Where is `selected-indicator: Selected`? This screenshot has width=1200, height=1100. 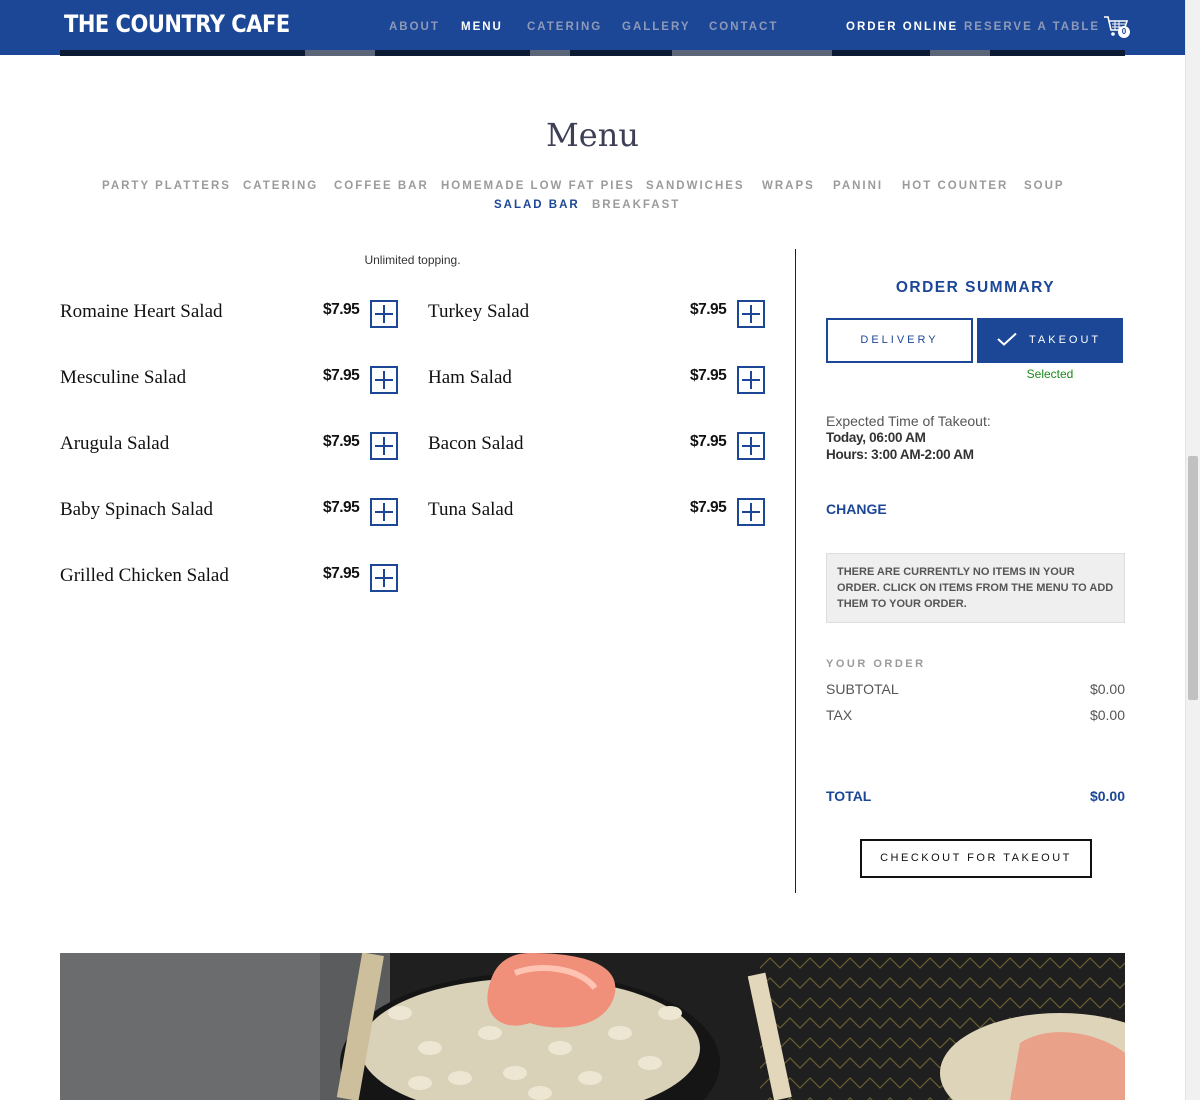 selected-indicator: Selected is located at coordinates (1050, 374).